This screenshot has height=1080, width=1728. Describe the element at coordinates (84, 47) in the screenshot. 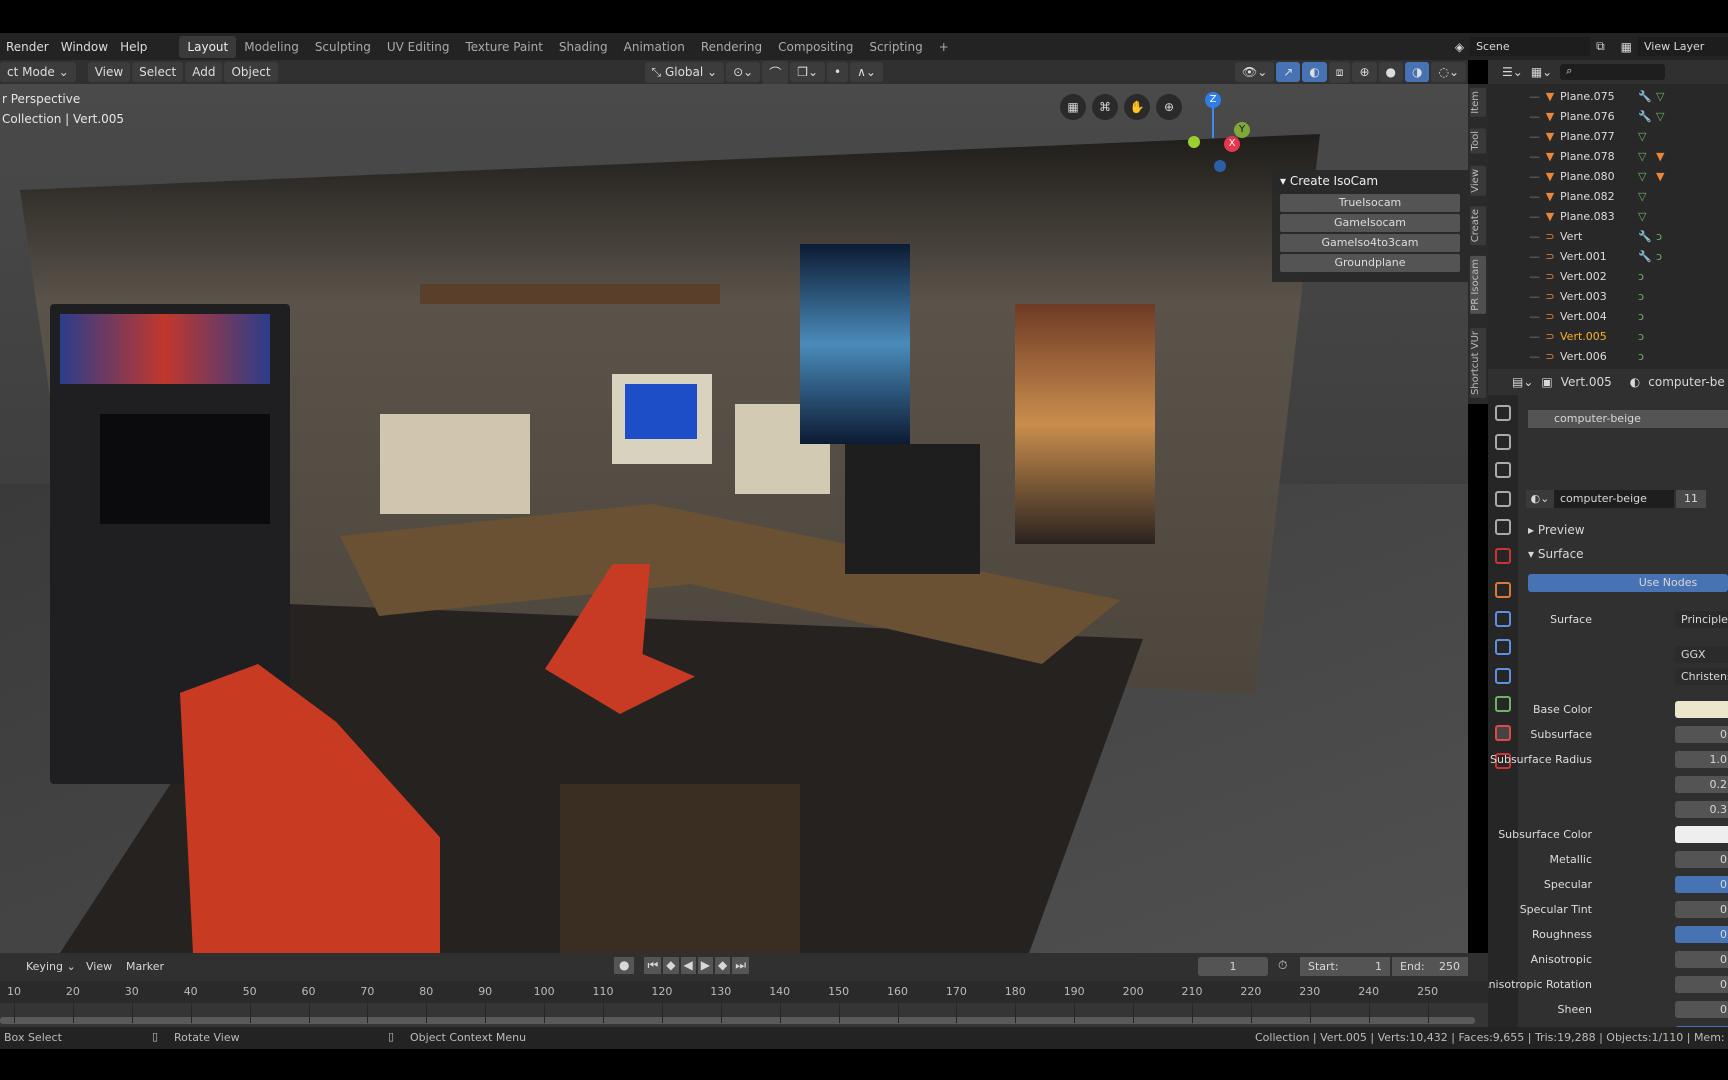

I see `menu-window: Window` at that location.